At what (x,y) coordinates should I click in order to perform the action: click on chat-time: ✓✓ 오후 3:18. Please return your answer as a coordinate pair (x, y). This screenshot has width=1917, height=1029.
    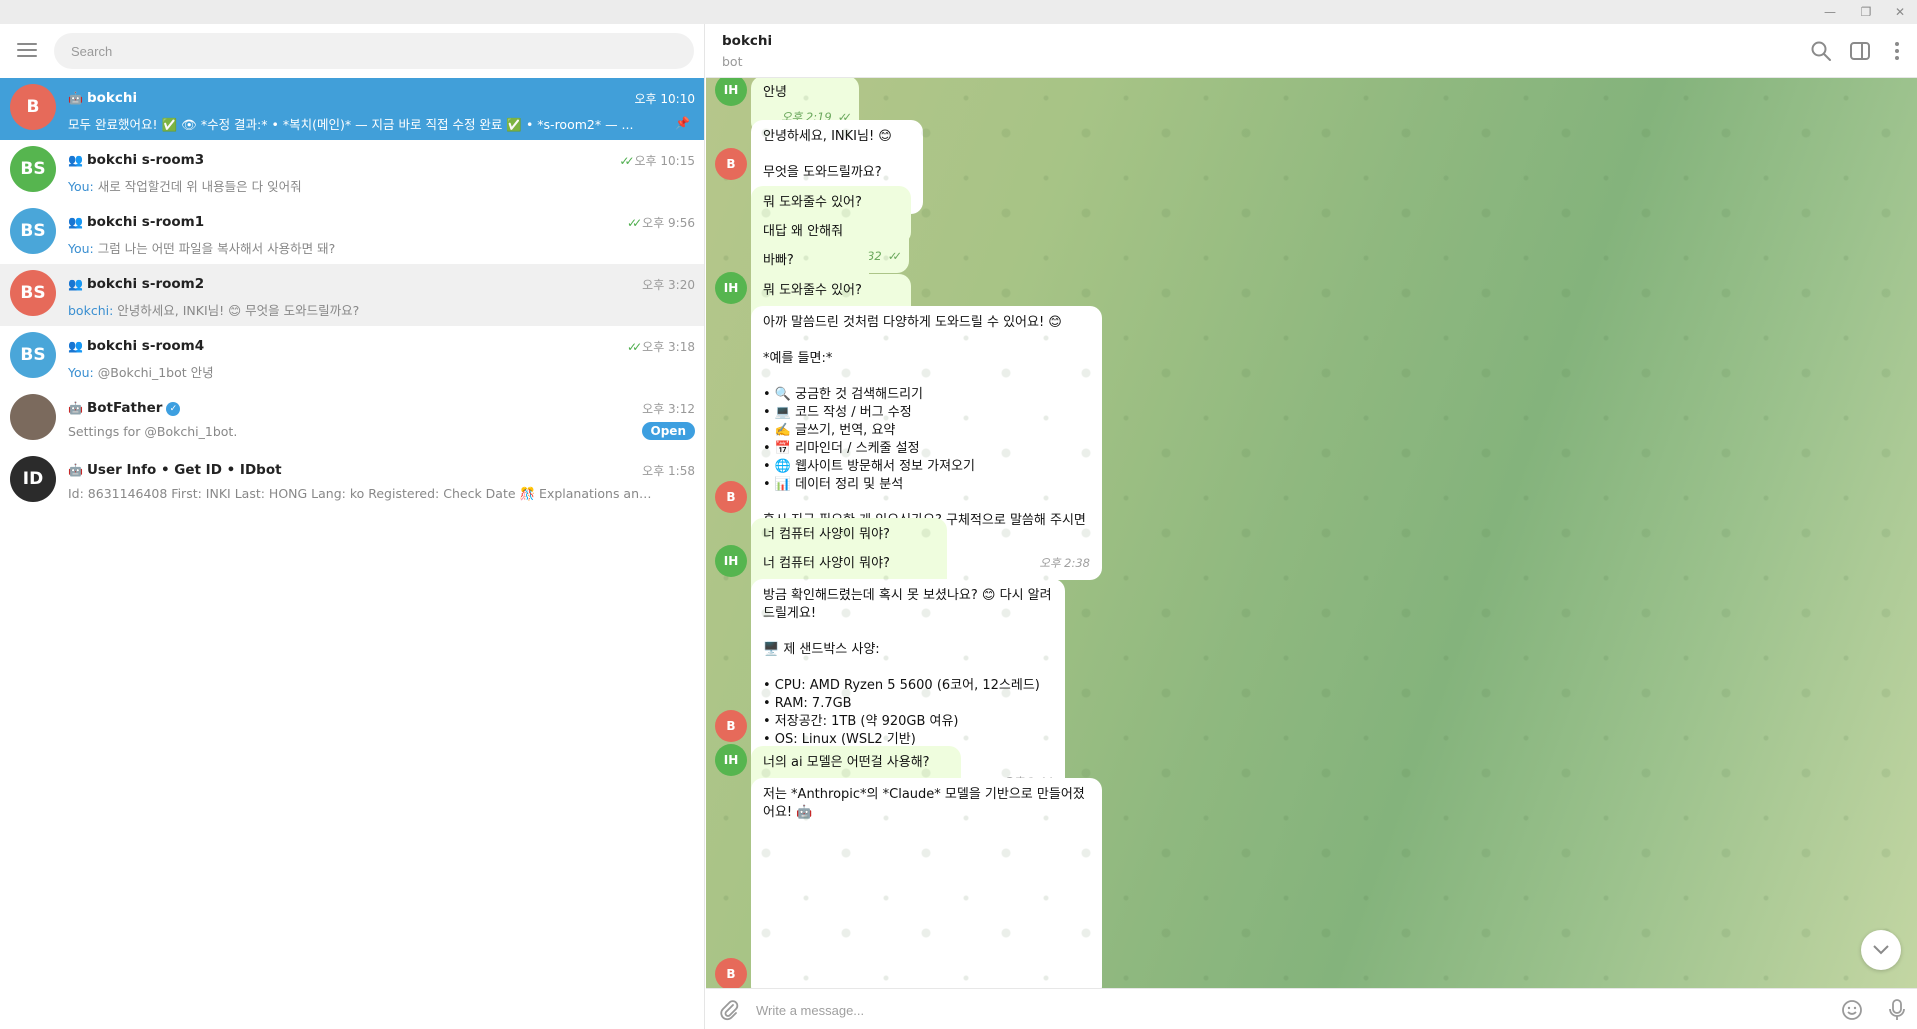
    Looking at the image, I should click on (661, 346).